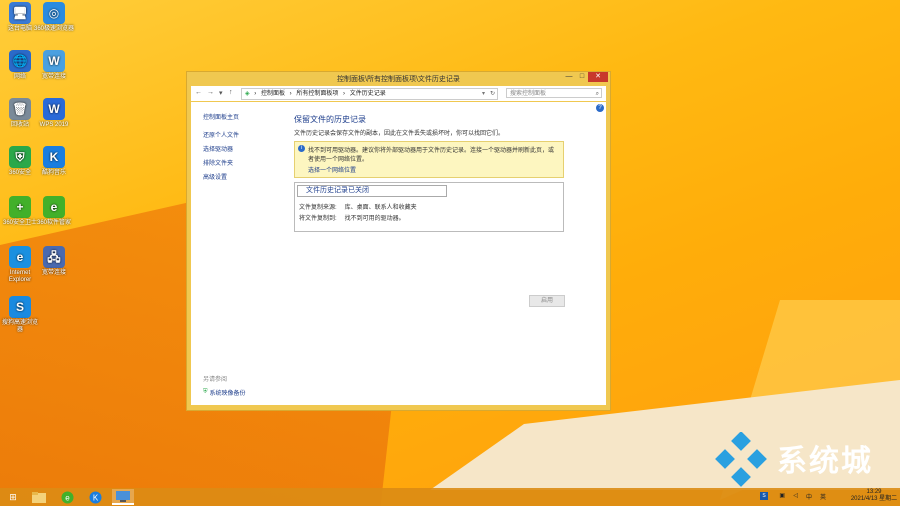 Image resolution: width=900 pixels, height=506 pixels. Describe the element at coordinates (53, 223) in the screenshot. I see `desktop-icon-label: 360软件管家` at that location.